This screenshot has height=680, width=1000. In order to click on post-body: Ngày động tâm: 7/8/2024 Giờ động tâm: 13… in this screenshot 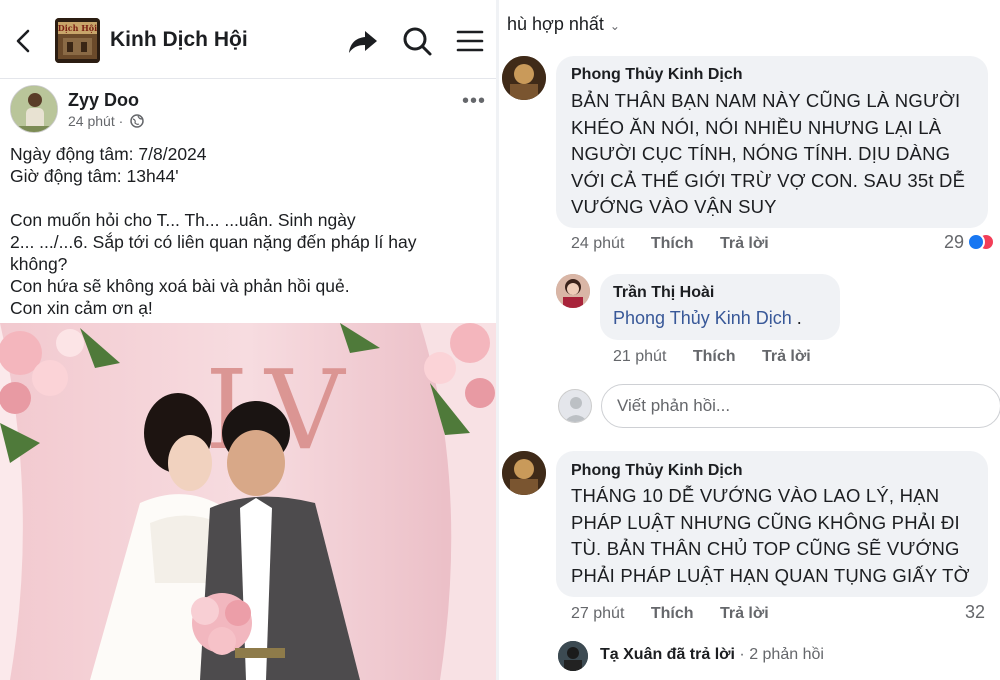, I will do `click(250, 231)`.